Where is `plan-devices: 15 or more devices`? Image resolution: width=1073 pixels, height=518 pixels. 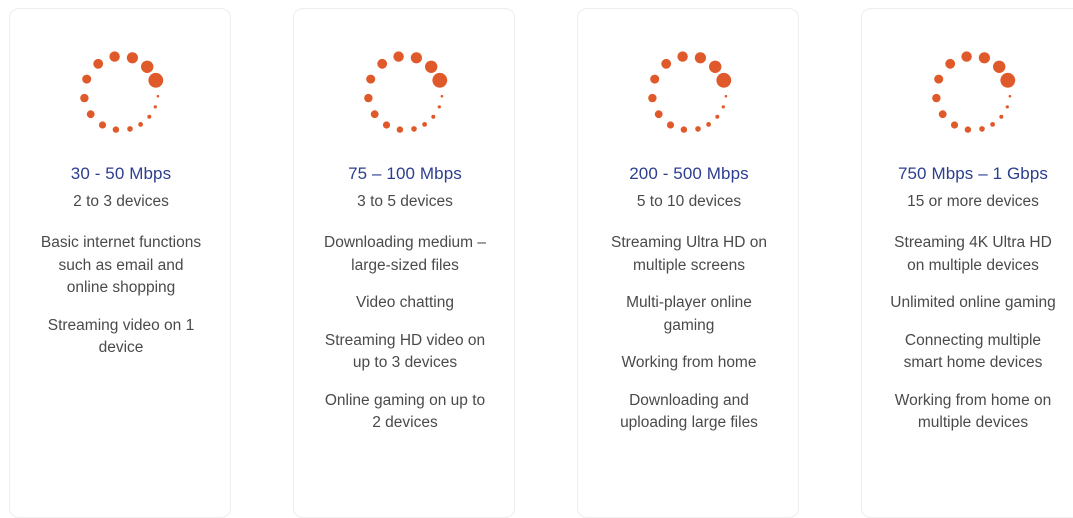 plan-devices: 15 or more devices is located at coordinates (973, 201).